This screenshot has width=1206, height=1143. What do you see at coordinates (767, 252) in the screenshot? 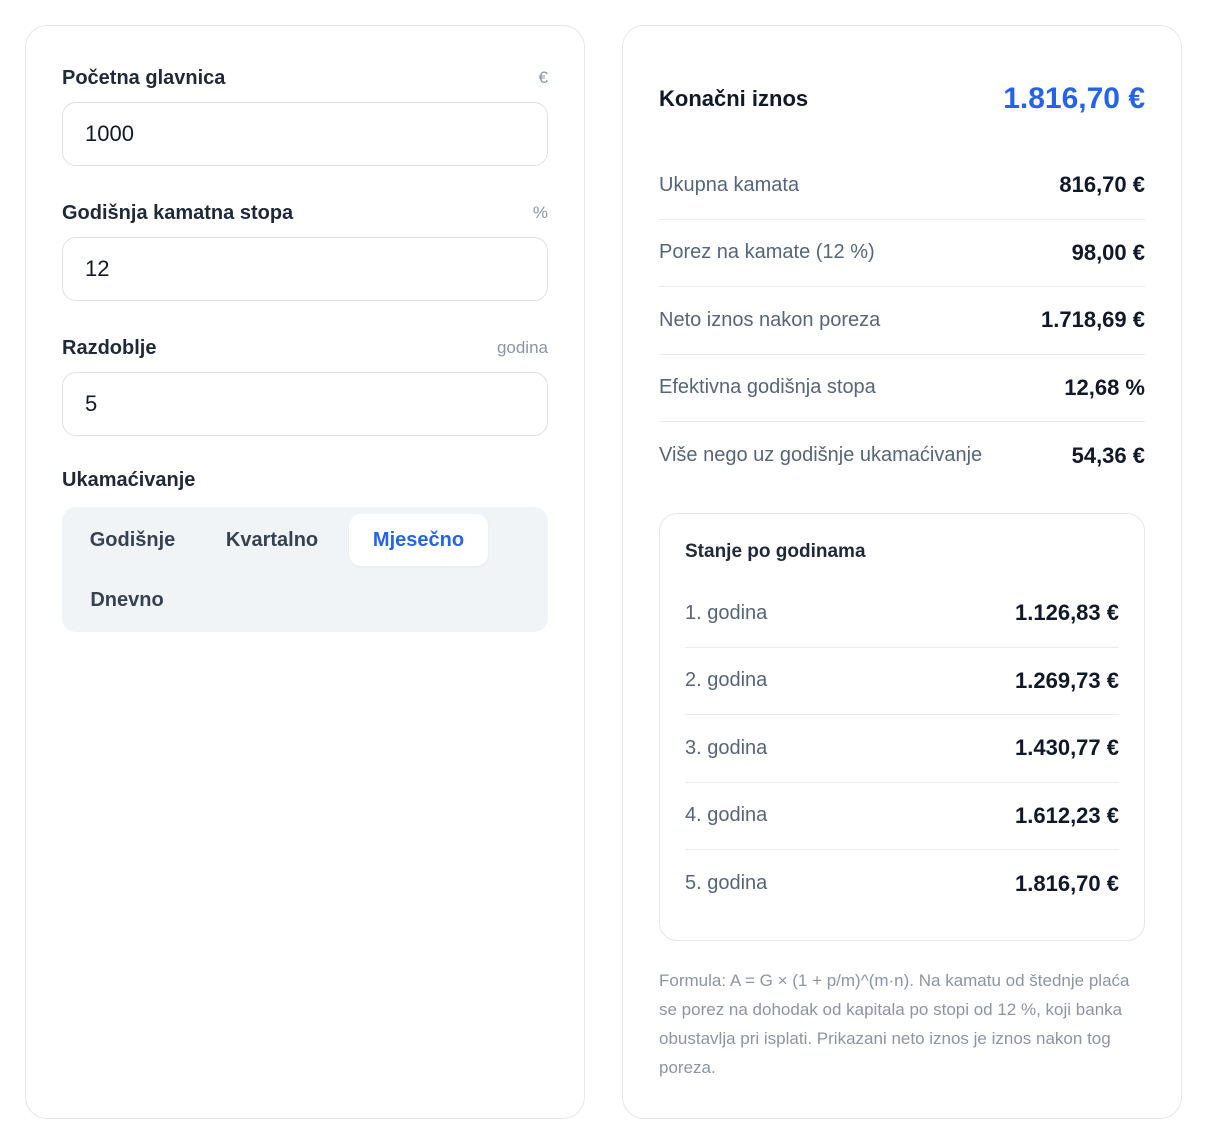
I see `metric-label: Porez na kamate (12 %)` at bounding box center [767, 252].